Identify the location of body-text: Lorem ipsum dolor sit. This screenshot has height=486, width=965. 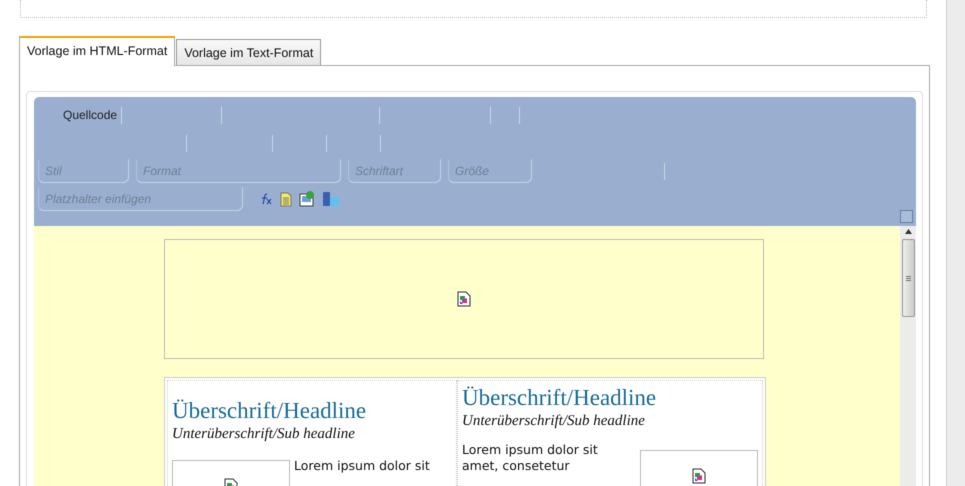
(362, 466).